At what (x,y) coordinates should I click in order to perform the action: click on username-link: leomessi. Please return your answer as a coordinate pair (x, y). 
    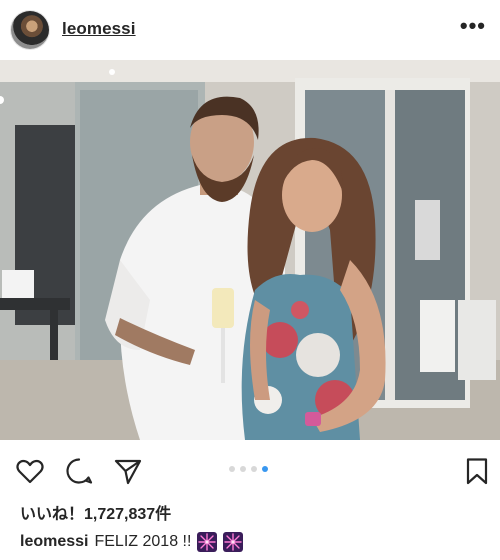
    Looking at the image, I should click on (99, 29).